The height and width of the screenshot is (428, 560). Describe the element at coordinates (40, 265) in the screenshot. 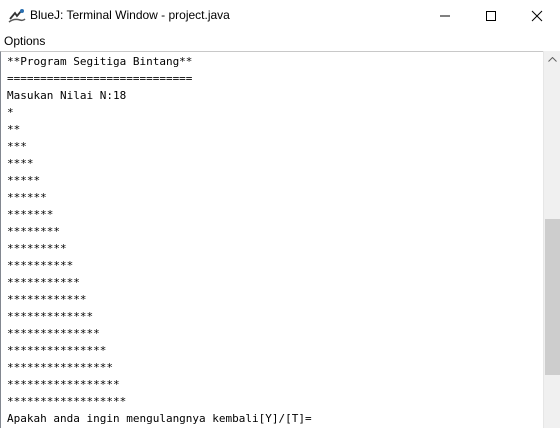

I see `terminal-line: **********` at that location.